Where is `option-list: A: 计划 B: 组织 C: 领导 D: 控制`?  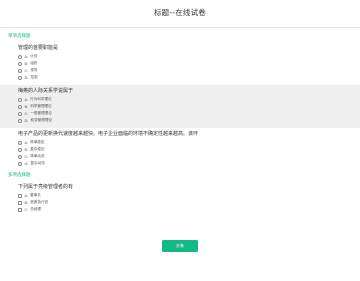
option-list: A: 计划 B: 组织 C: 领导 D: 控制 is located at coordinates (180, 67).